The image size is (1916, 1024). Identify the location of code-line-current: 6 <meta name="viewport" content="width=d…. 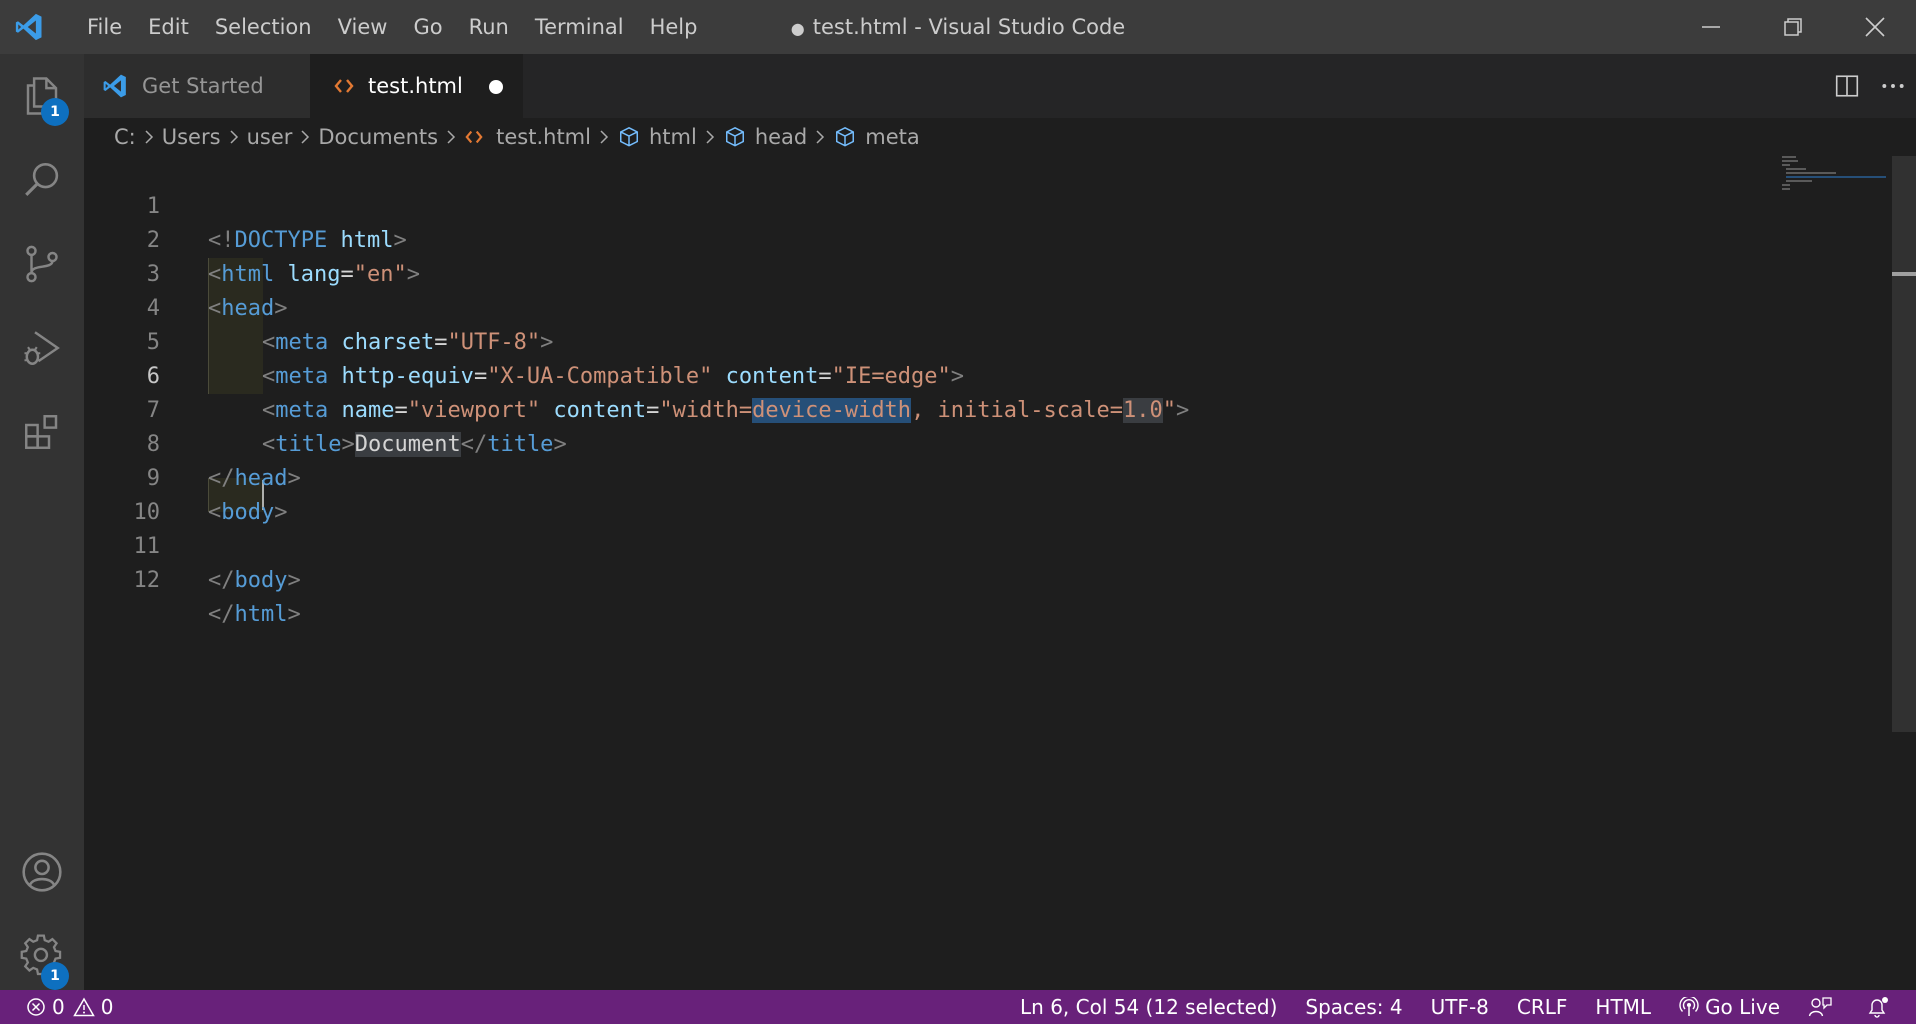
(934, 374).